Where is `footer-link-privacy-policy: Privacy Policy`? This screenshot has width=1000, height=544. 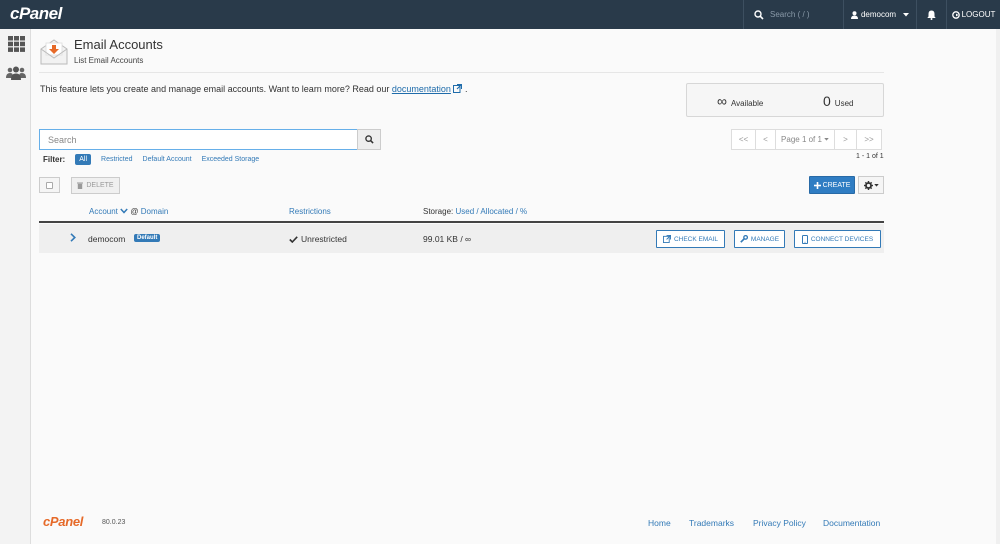 footer-link-privacy-policy: Privacy Policy is located at coordinates (779, 523).